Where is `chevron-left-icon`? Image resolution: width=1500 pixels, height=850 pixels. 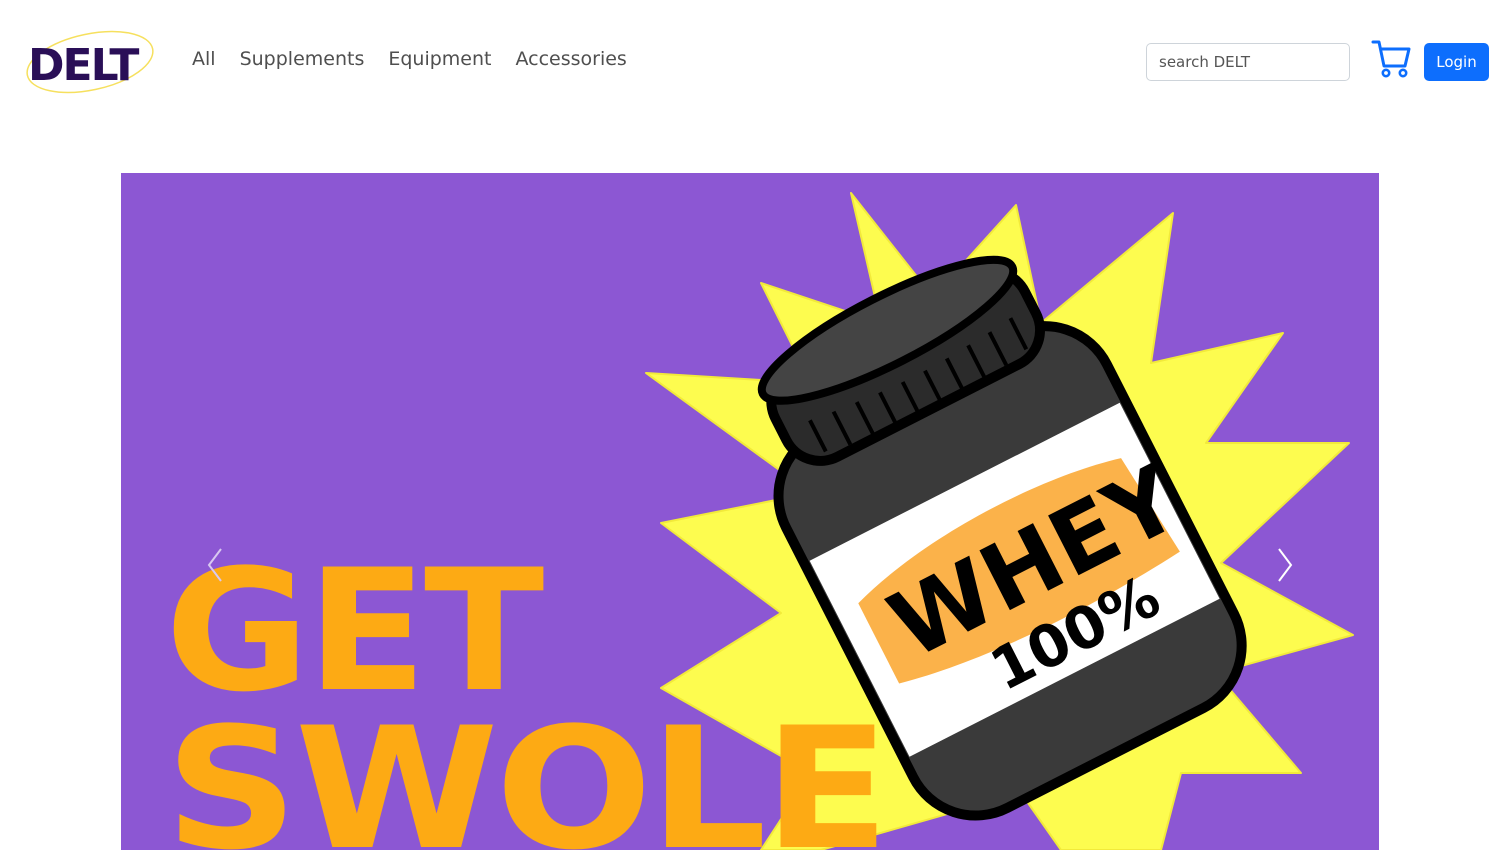
chevron-left-icon is located at coordinates (216, 565).